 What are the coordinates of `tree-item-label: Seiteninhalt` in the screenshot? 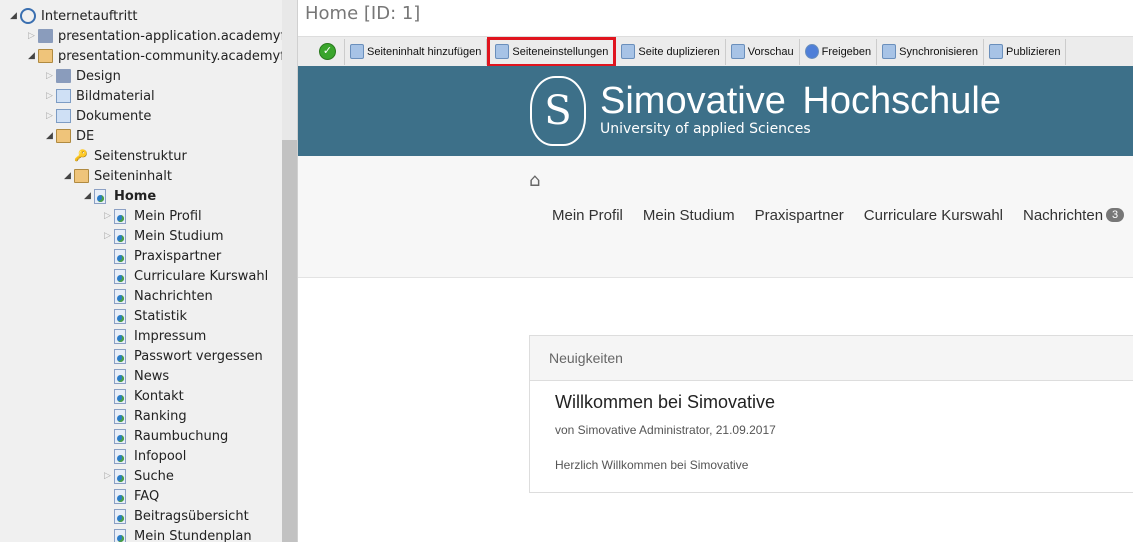 It's located at (133, 176).